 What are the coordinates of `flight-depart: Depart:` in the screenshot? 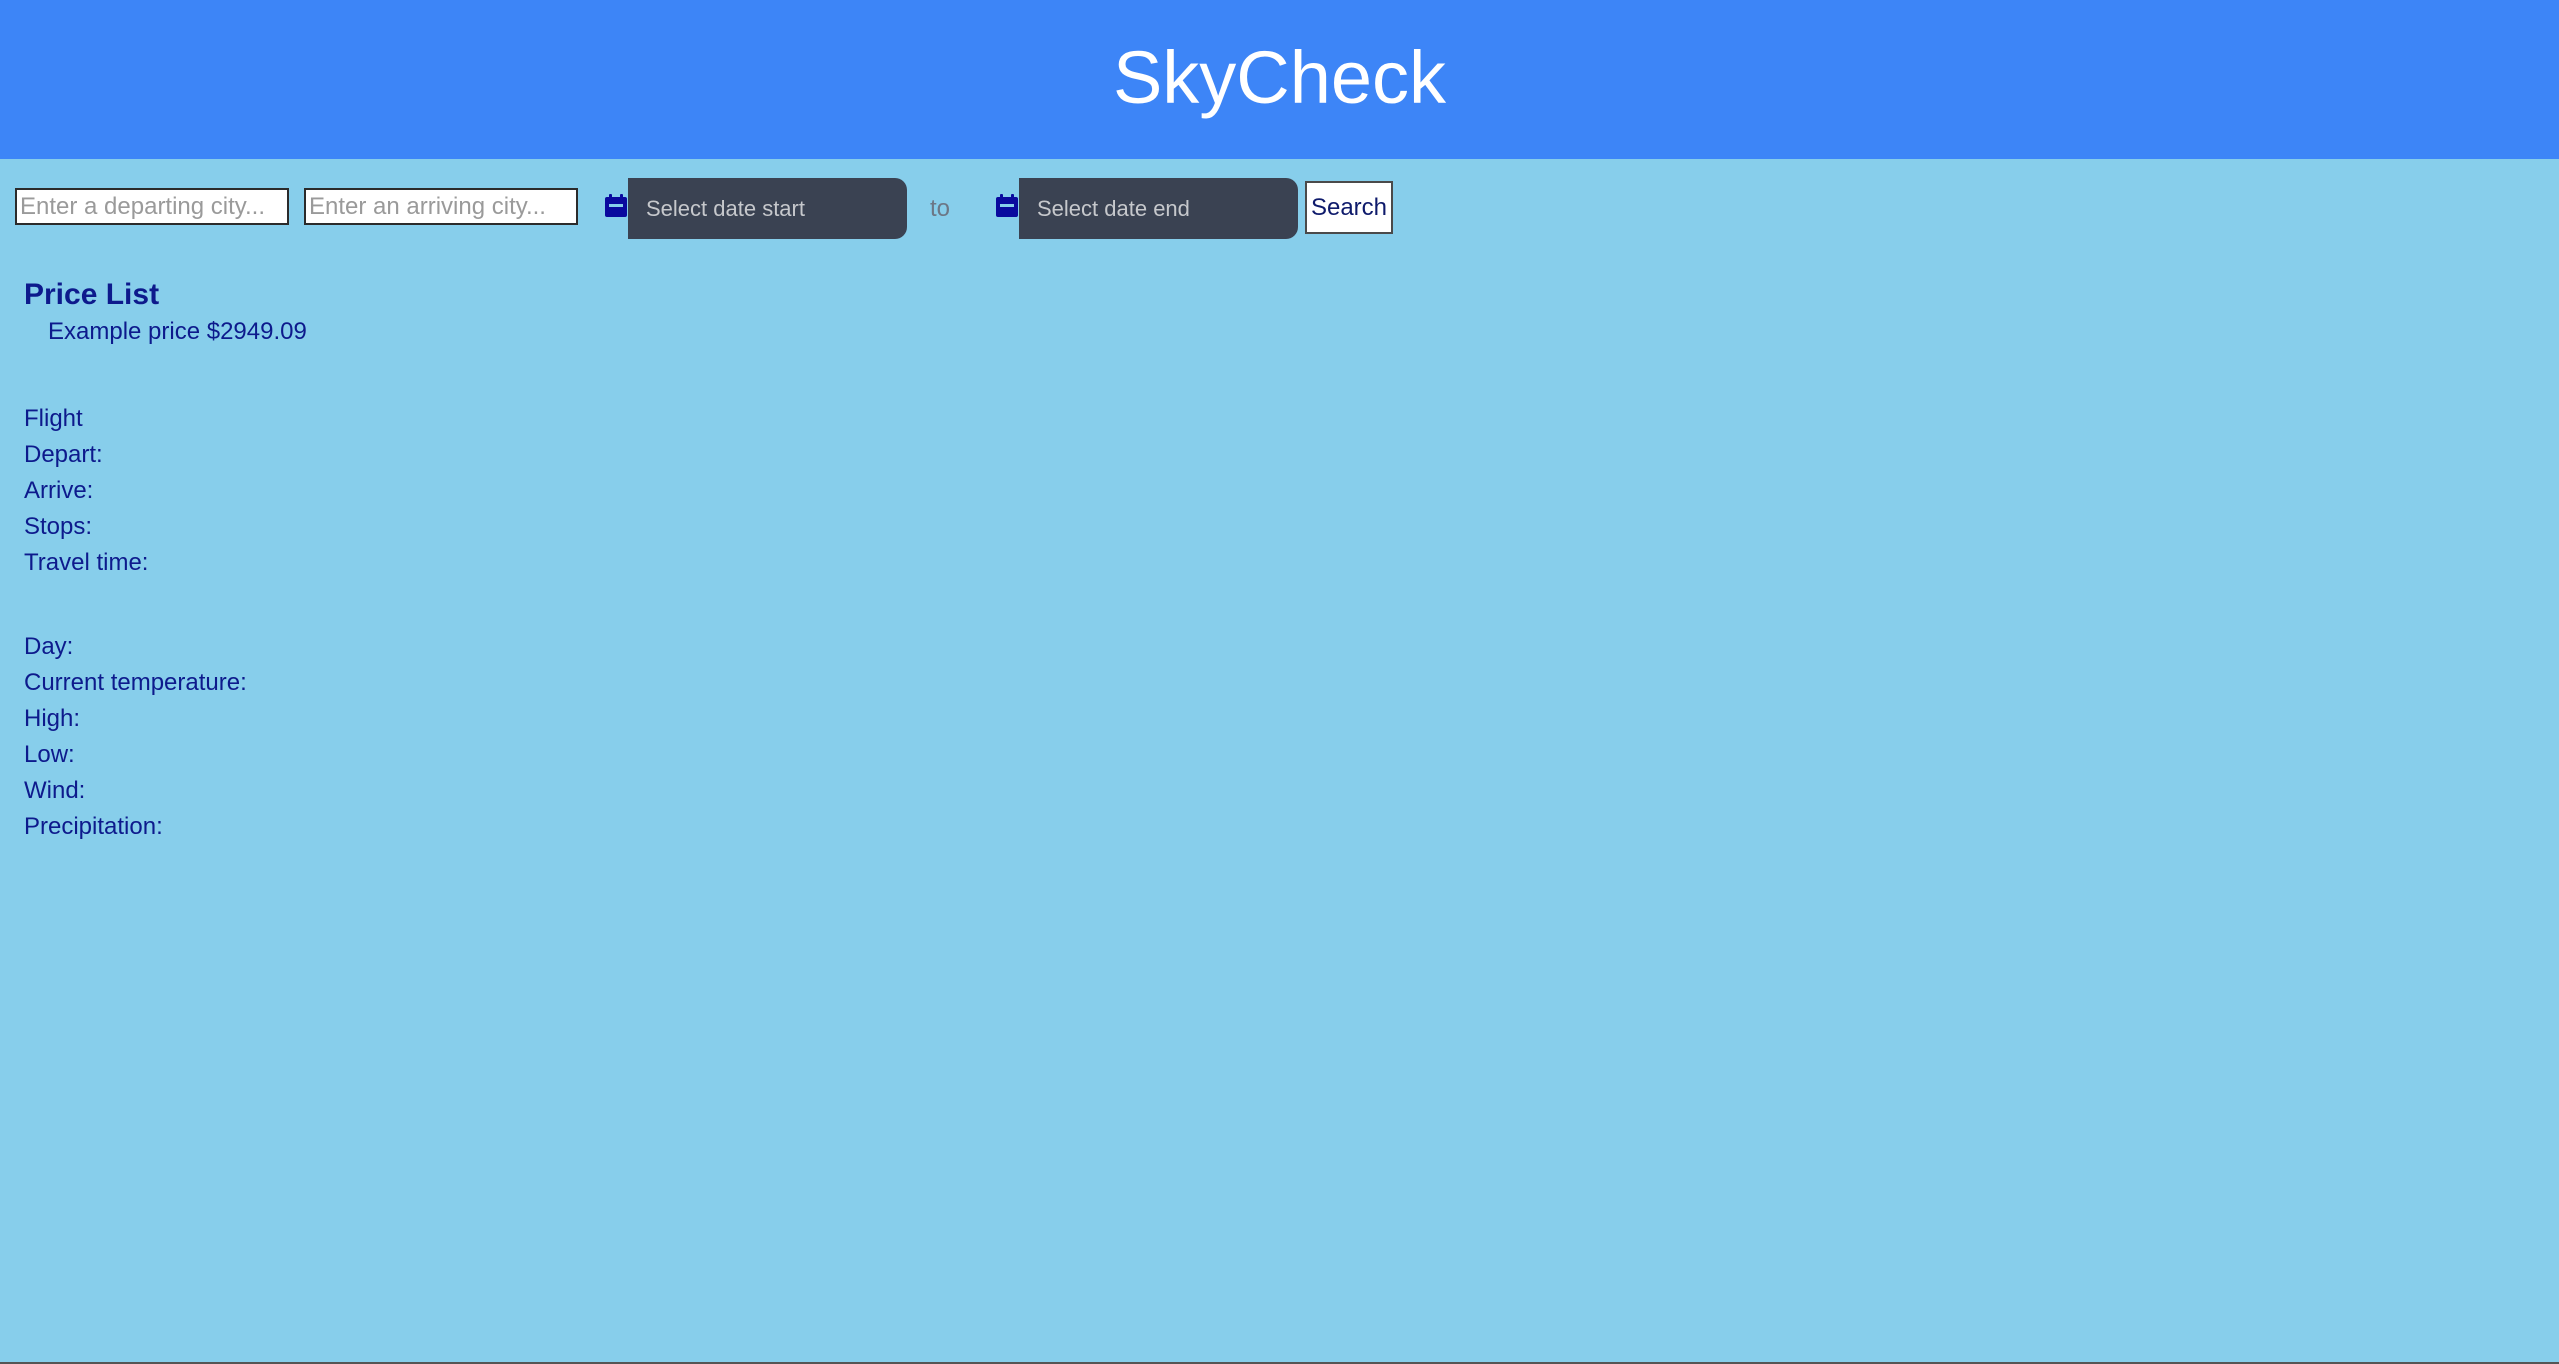 It's located at (63, 454).